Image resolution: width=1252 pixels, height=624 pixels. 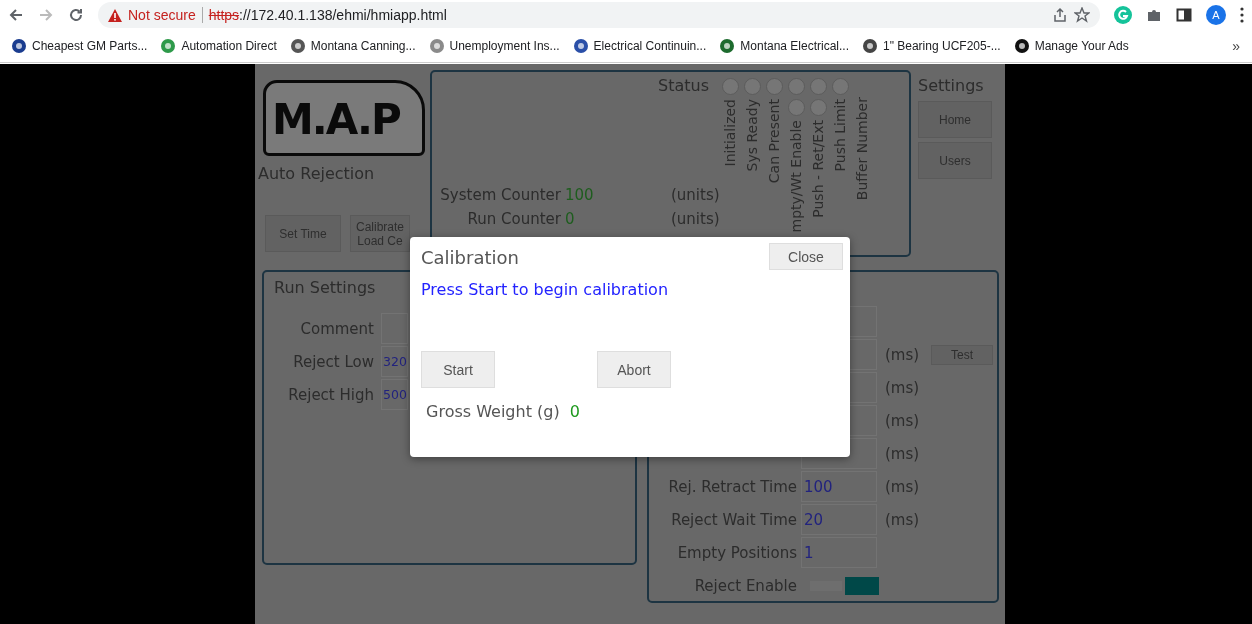 What do you see at coordinates (16, 15) in the screenshot?
I see `back-icon` at bounding box center [16, 15].